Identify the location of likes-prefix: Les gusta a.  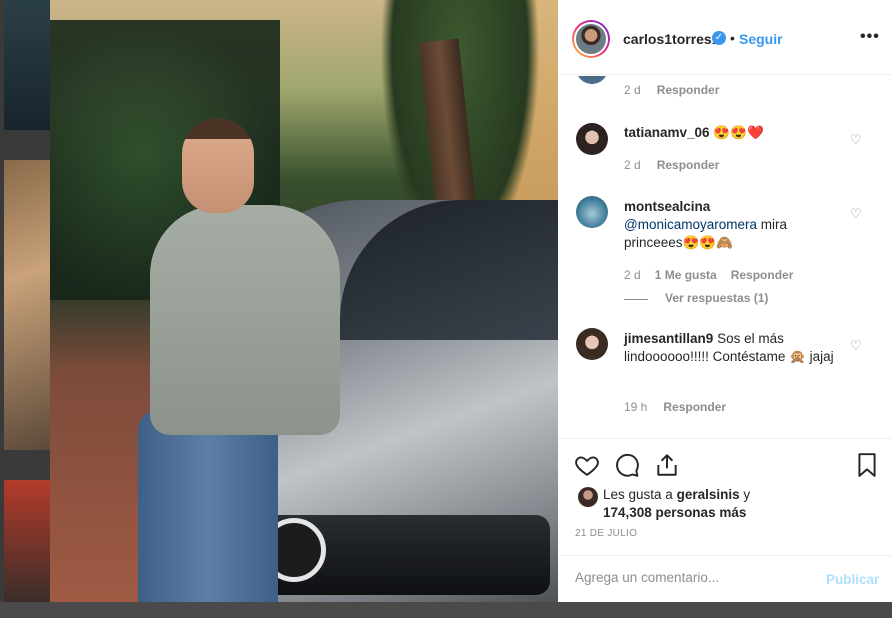
(638, 494).